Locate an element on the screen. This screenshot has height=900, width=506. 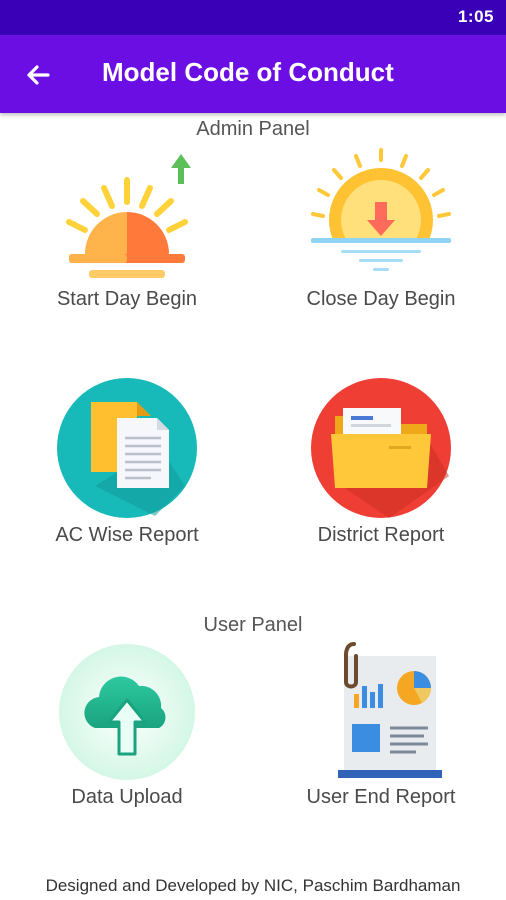
data-upload-tile: Data Upload is located at coordinates (127, 735).